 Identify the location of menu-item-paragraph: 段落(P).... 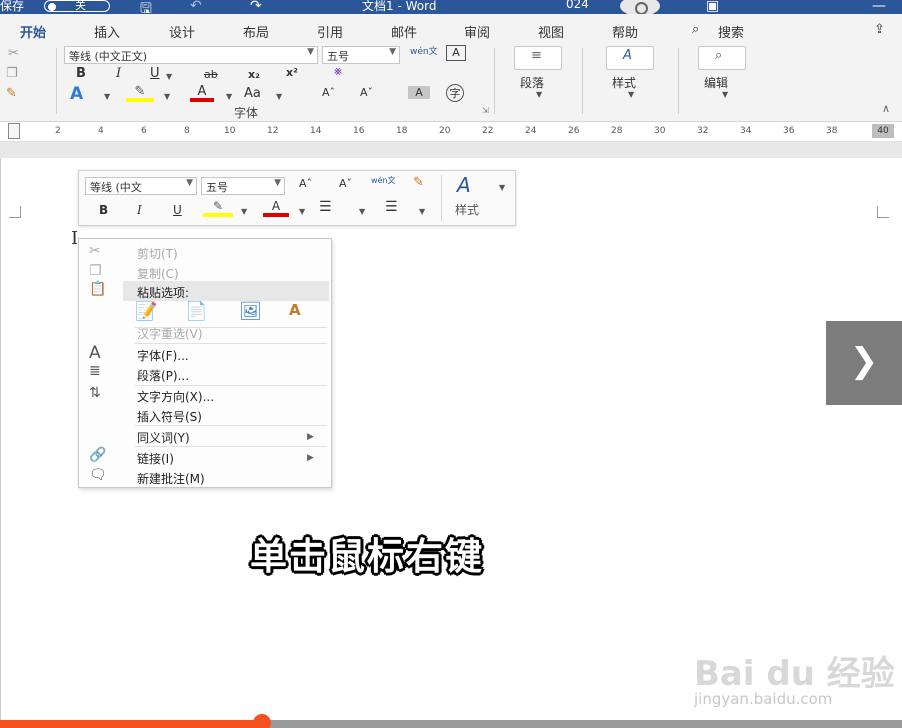
(163, 375).